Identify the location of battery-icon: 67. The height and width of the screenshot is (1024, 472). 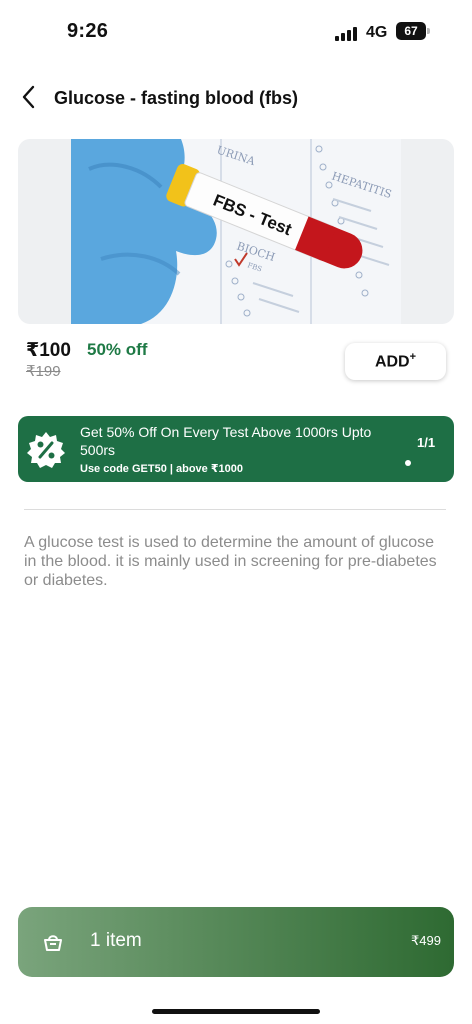
(413, 31).